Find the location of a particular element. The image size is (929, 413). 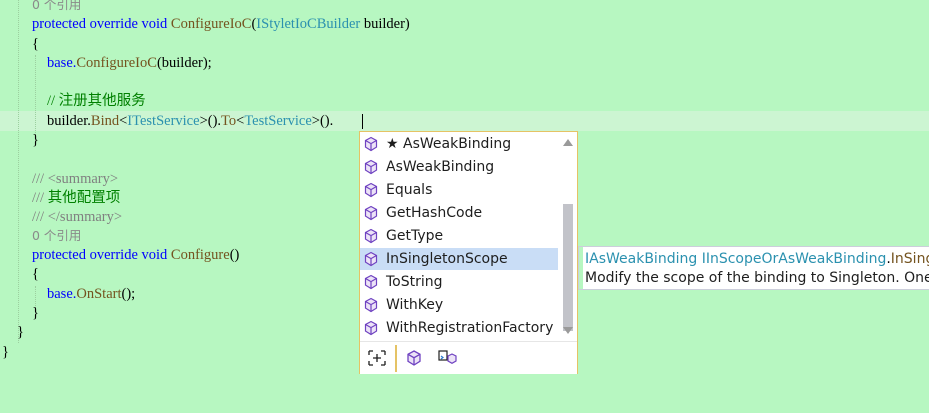

code-line-base-call: base.ConfigureIoC(builder); is located at coordinates (129, 63).